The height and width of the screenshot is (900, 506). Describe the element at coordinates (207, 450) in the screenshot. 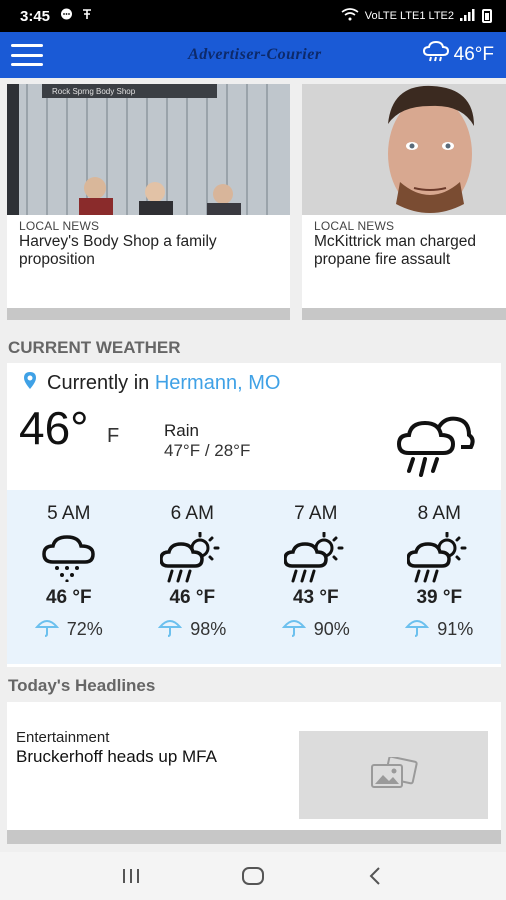

I see `hi-lo-temp: 47°F / 28°F` at that location.